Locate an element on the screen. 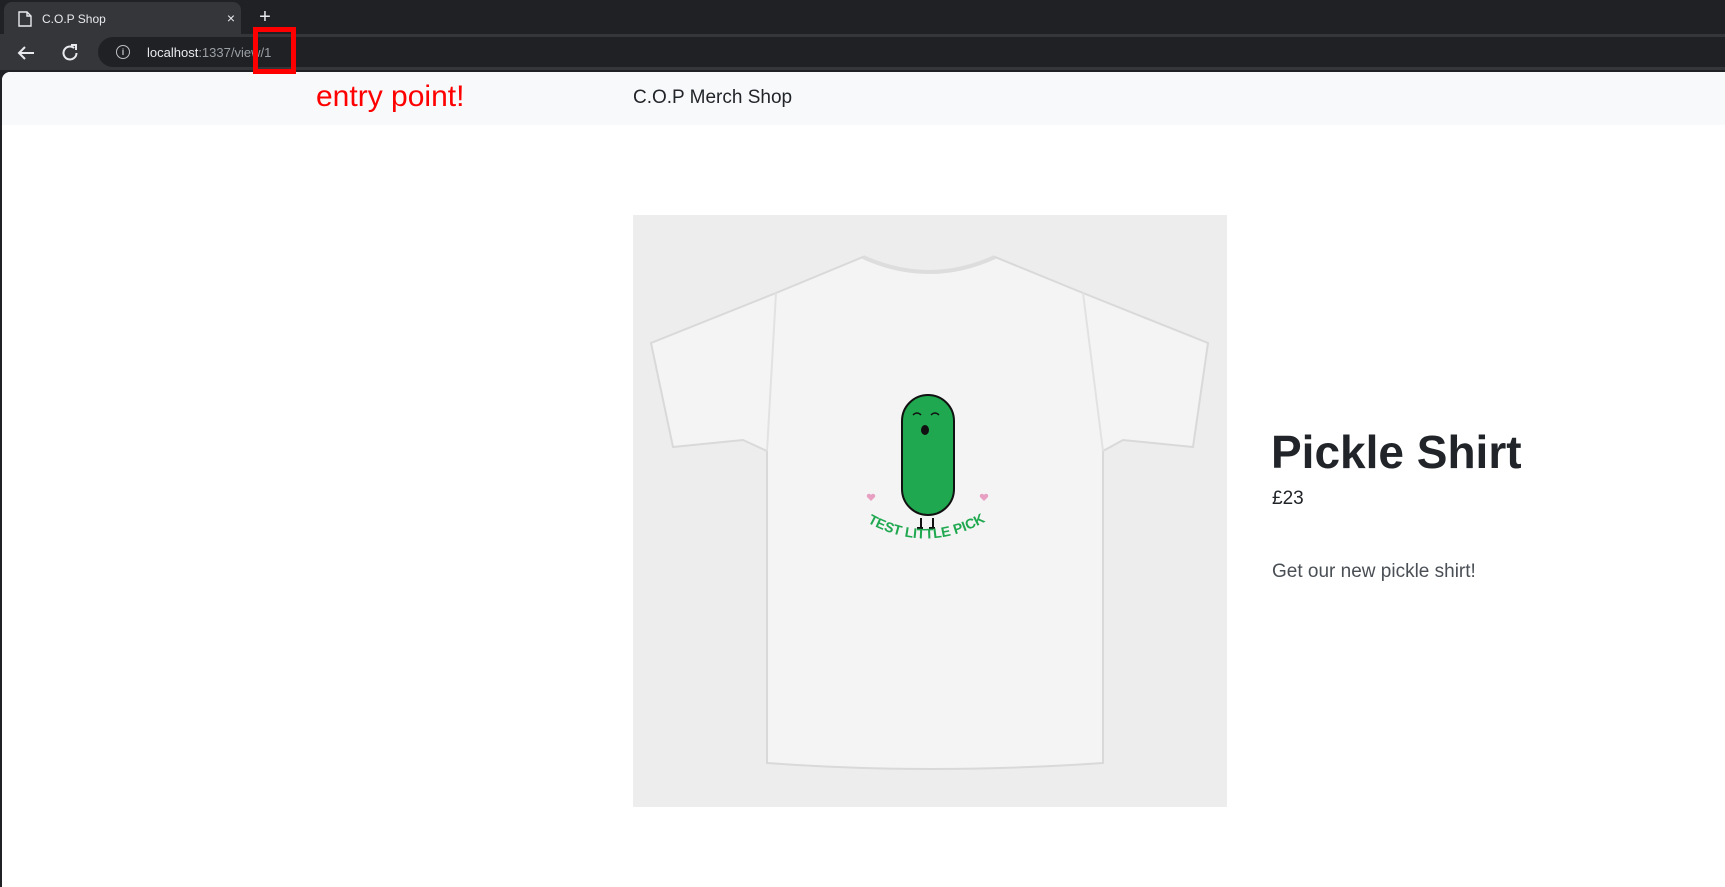 This screenshot has width=1725, height=887. reload-icon is located at coordinates (70, 53).